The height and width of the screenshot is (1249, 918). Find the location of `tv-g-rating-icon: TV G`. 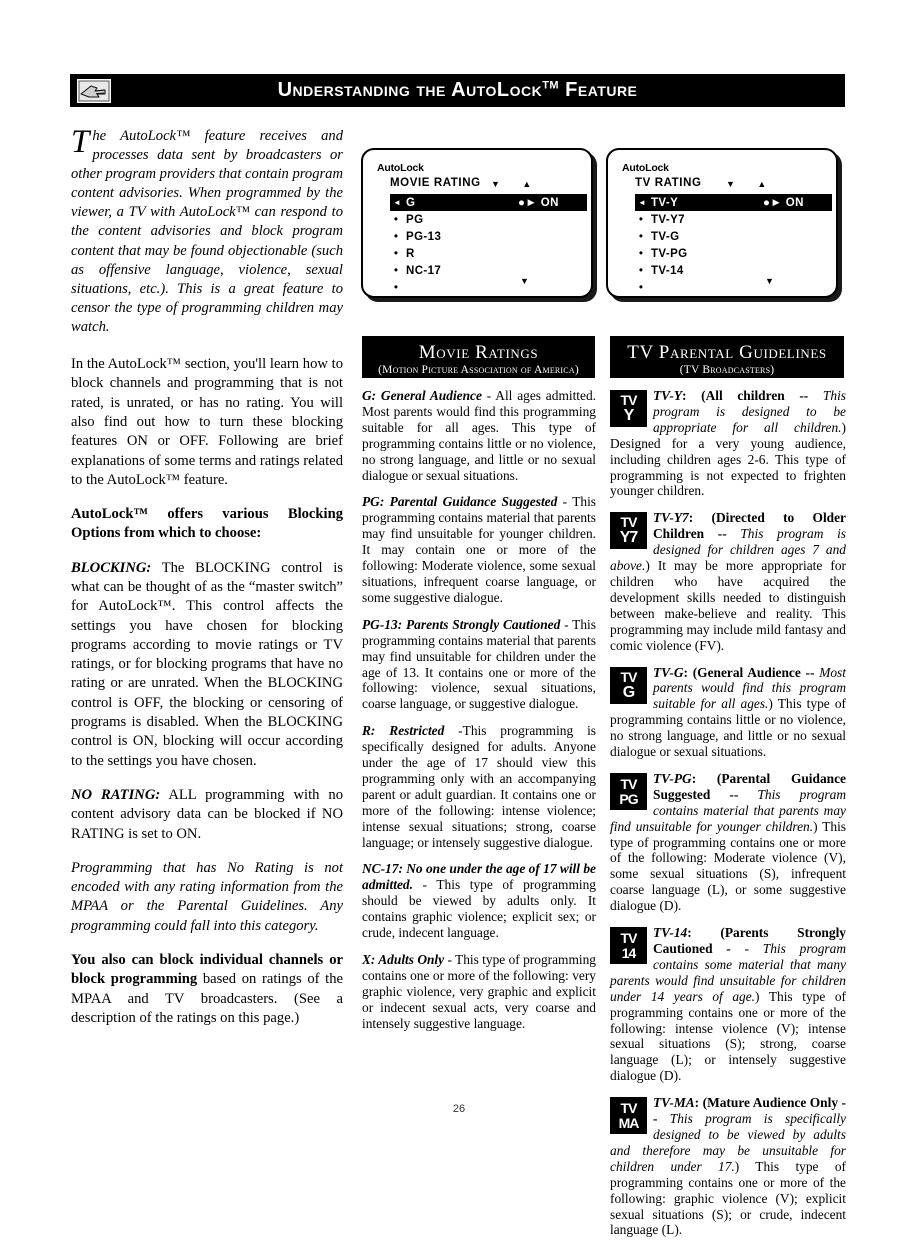

tv-g-rating-icon: TV G is located at coordinates (628, 685).